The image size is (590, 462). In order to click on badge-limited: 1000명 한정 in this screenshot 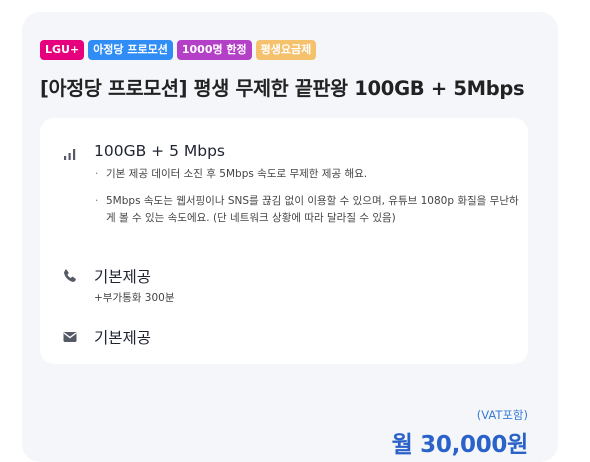, I will do `click(214, 50)`.